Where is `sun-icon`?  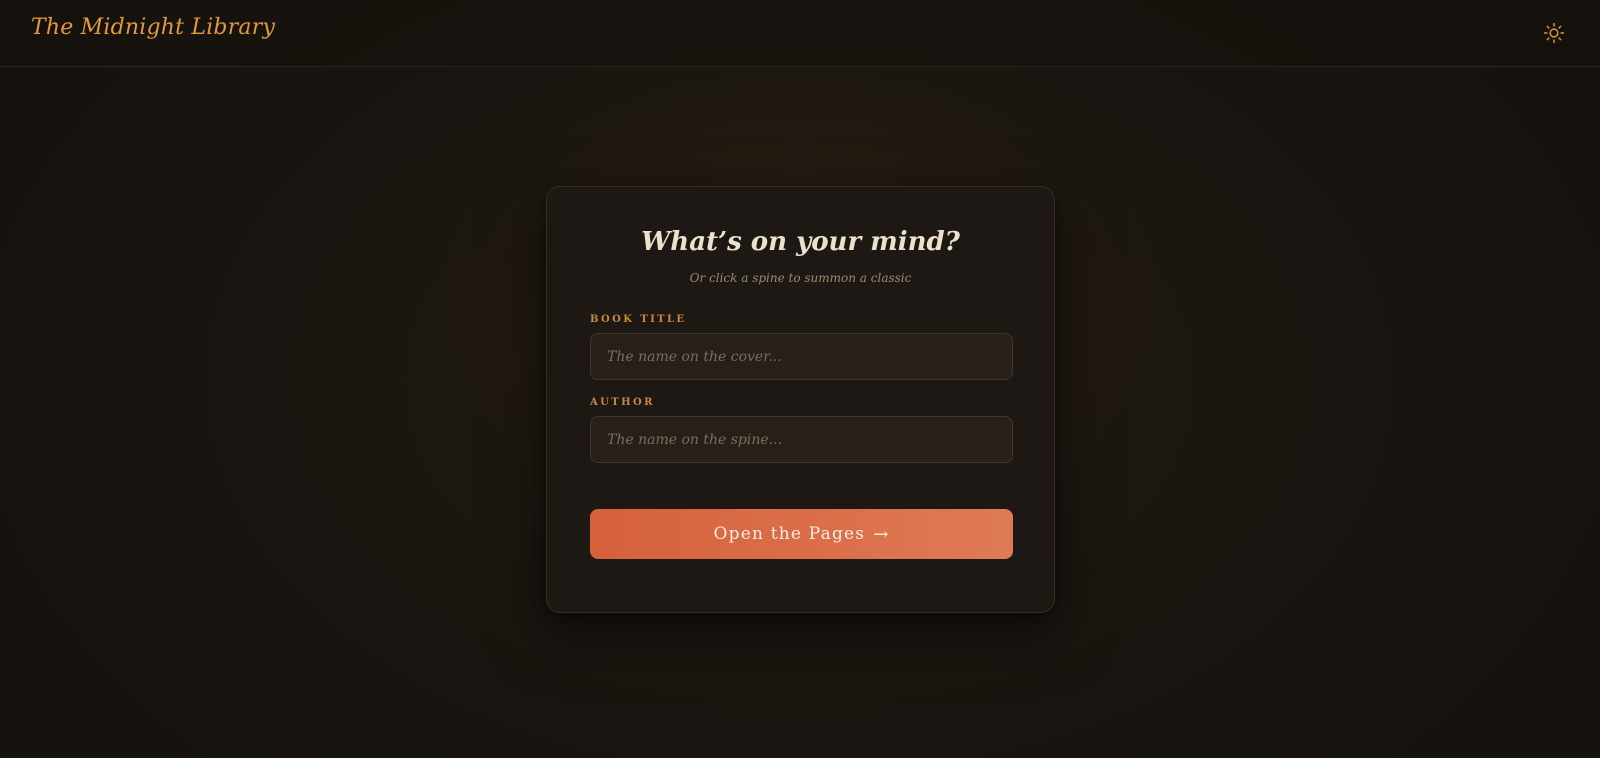
sun-icon is located at coordinates (1554, 33).